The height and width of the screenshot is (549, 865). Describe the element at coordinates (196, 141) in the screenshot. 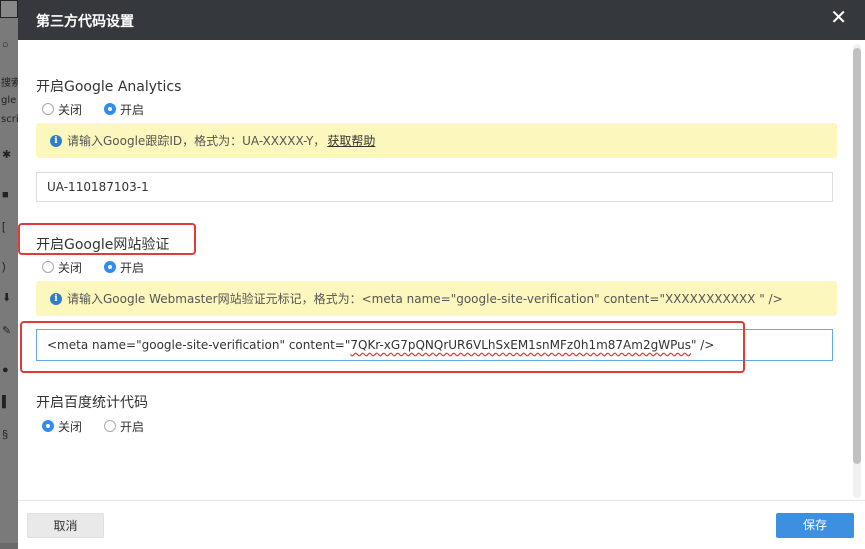

I see `analytics-hint-text: 请输入Google跟踪ID，格式为：UA-XXXXX-Y，` at that location.